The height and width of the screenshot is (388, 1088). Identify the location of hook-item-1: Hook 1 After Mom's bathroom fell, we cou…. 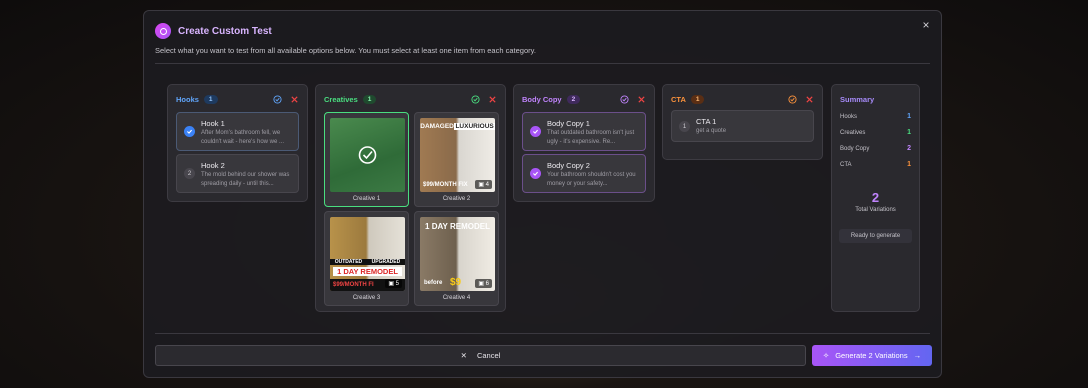
(237, 131).